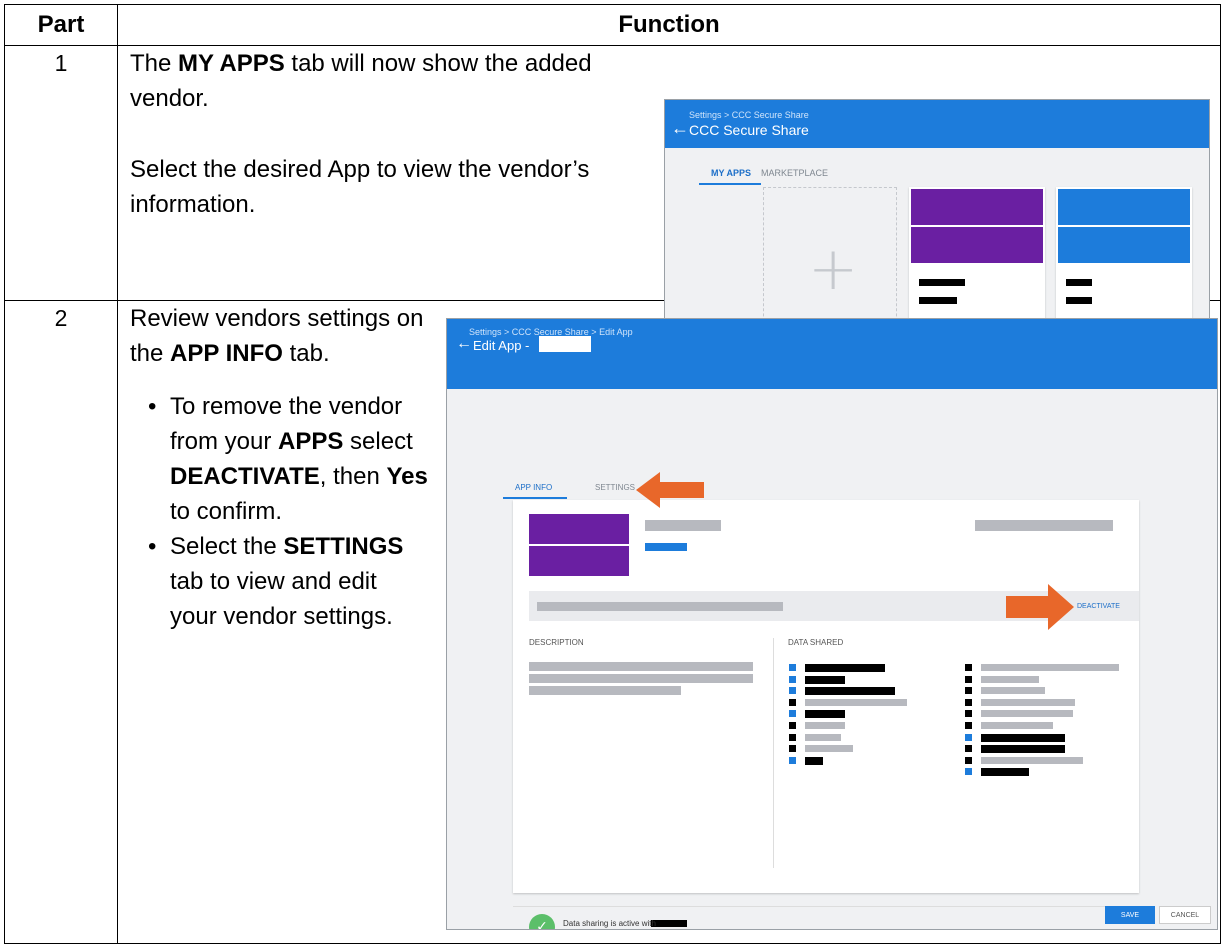 The image size is (1222, 944). Describe the element at coordinates (816, 642) in the screenshot. I see `data-shared-label: DATA SHARED` at that location.